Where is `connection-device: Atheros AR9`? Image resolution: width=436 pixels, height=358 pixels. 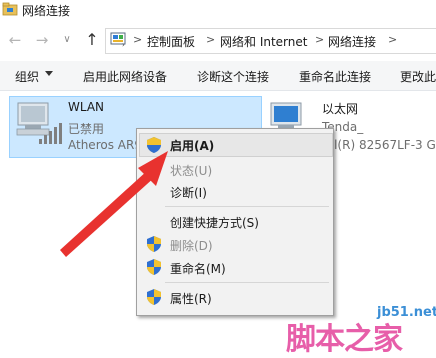
connection-device: Atheros AR9 is located at coordinates (105, 145).